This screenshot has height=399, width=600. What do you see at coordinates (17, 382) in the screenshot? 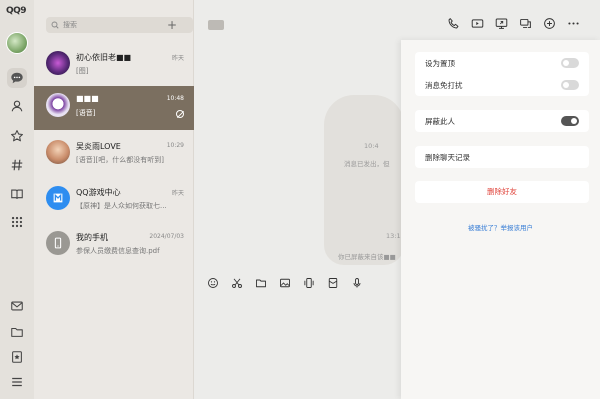
I see `menu-icon` at bounding box center [17, 382].